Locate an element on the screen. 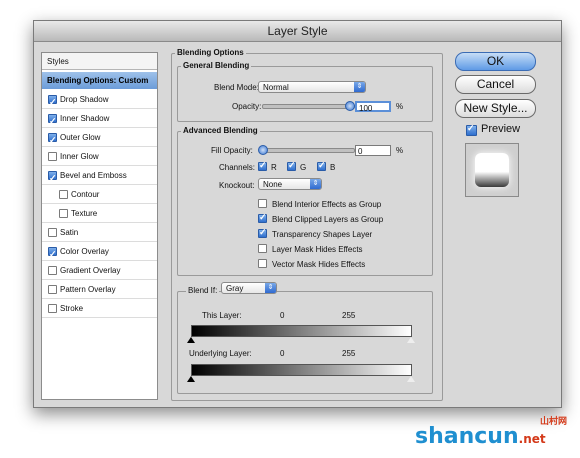 This screenshot has width=580, height=458. channels-label: Channels: is located at coordinates (237, 167).